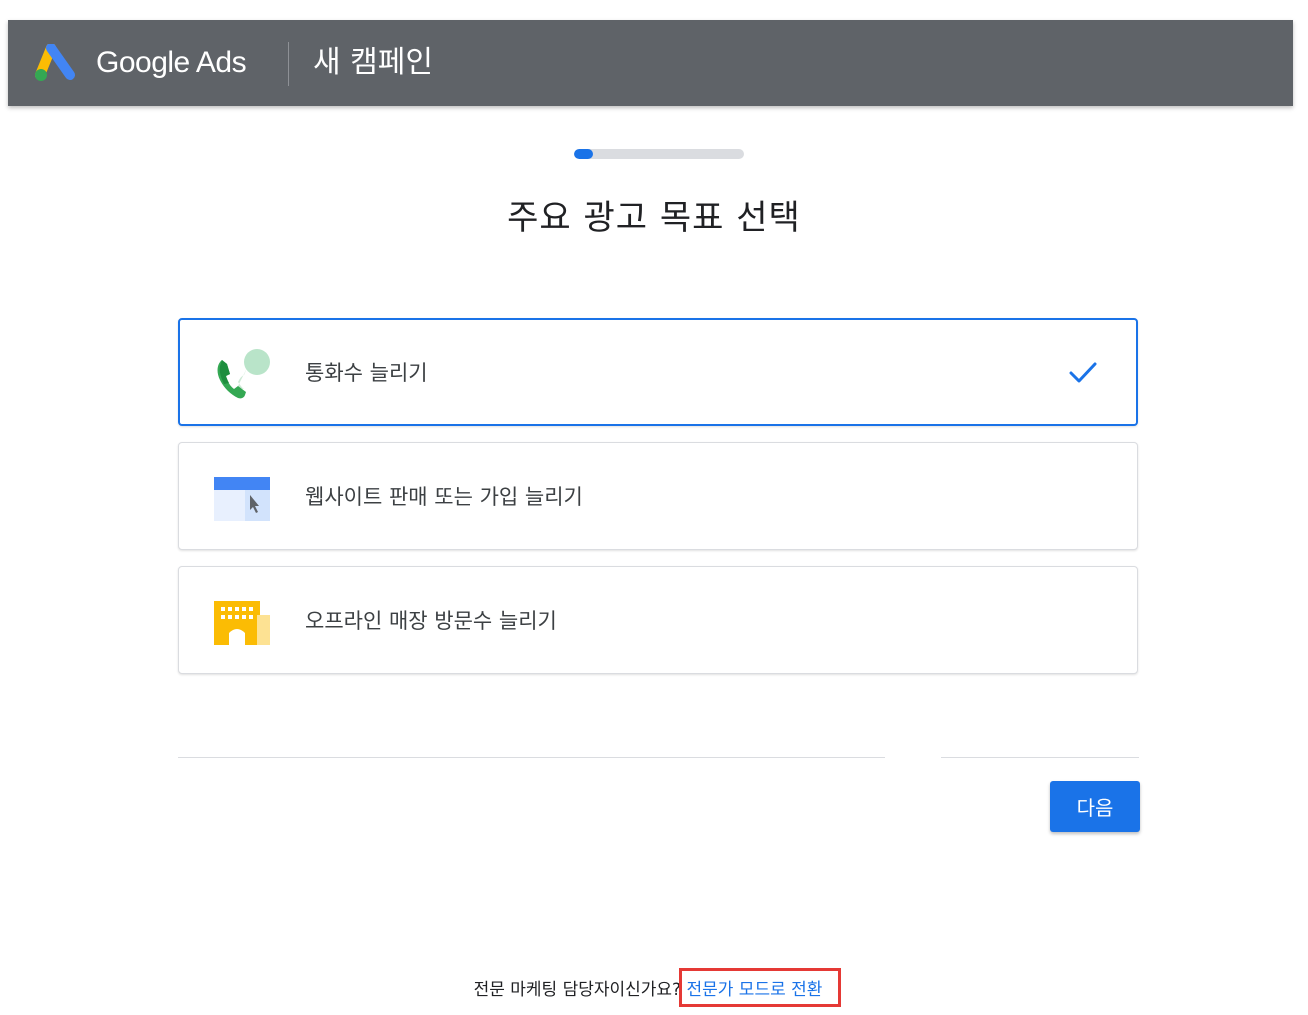 The width and height of the screenshot is (1308, 1015). Describe the element at coordinates (583, 154) in the screenshot. I see `progress-bar-fill` at that location.